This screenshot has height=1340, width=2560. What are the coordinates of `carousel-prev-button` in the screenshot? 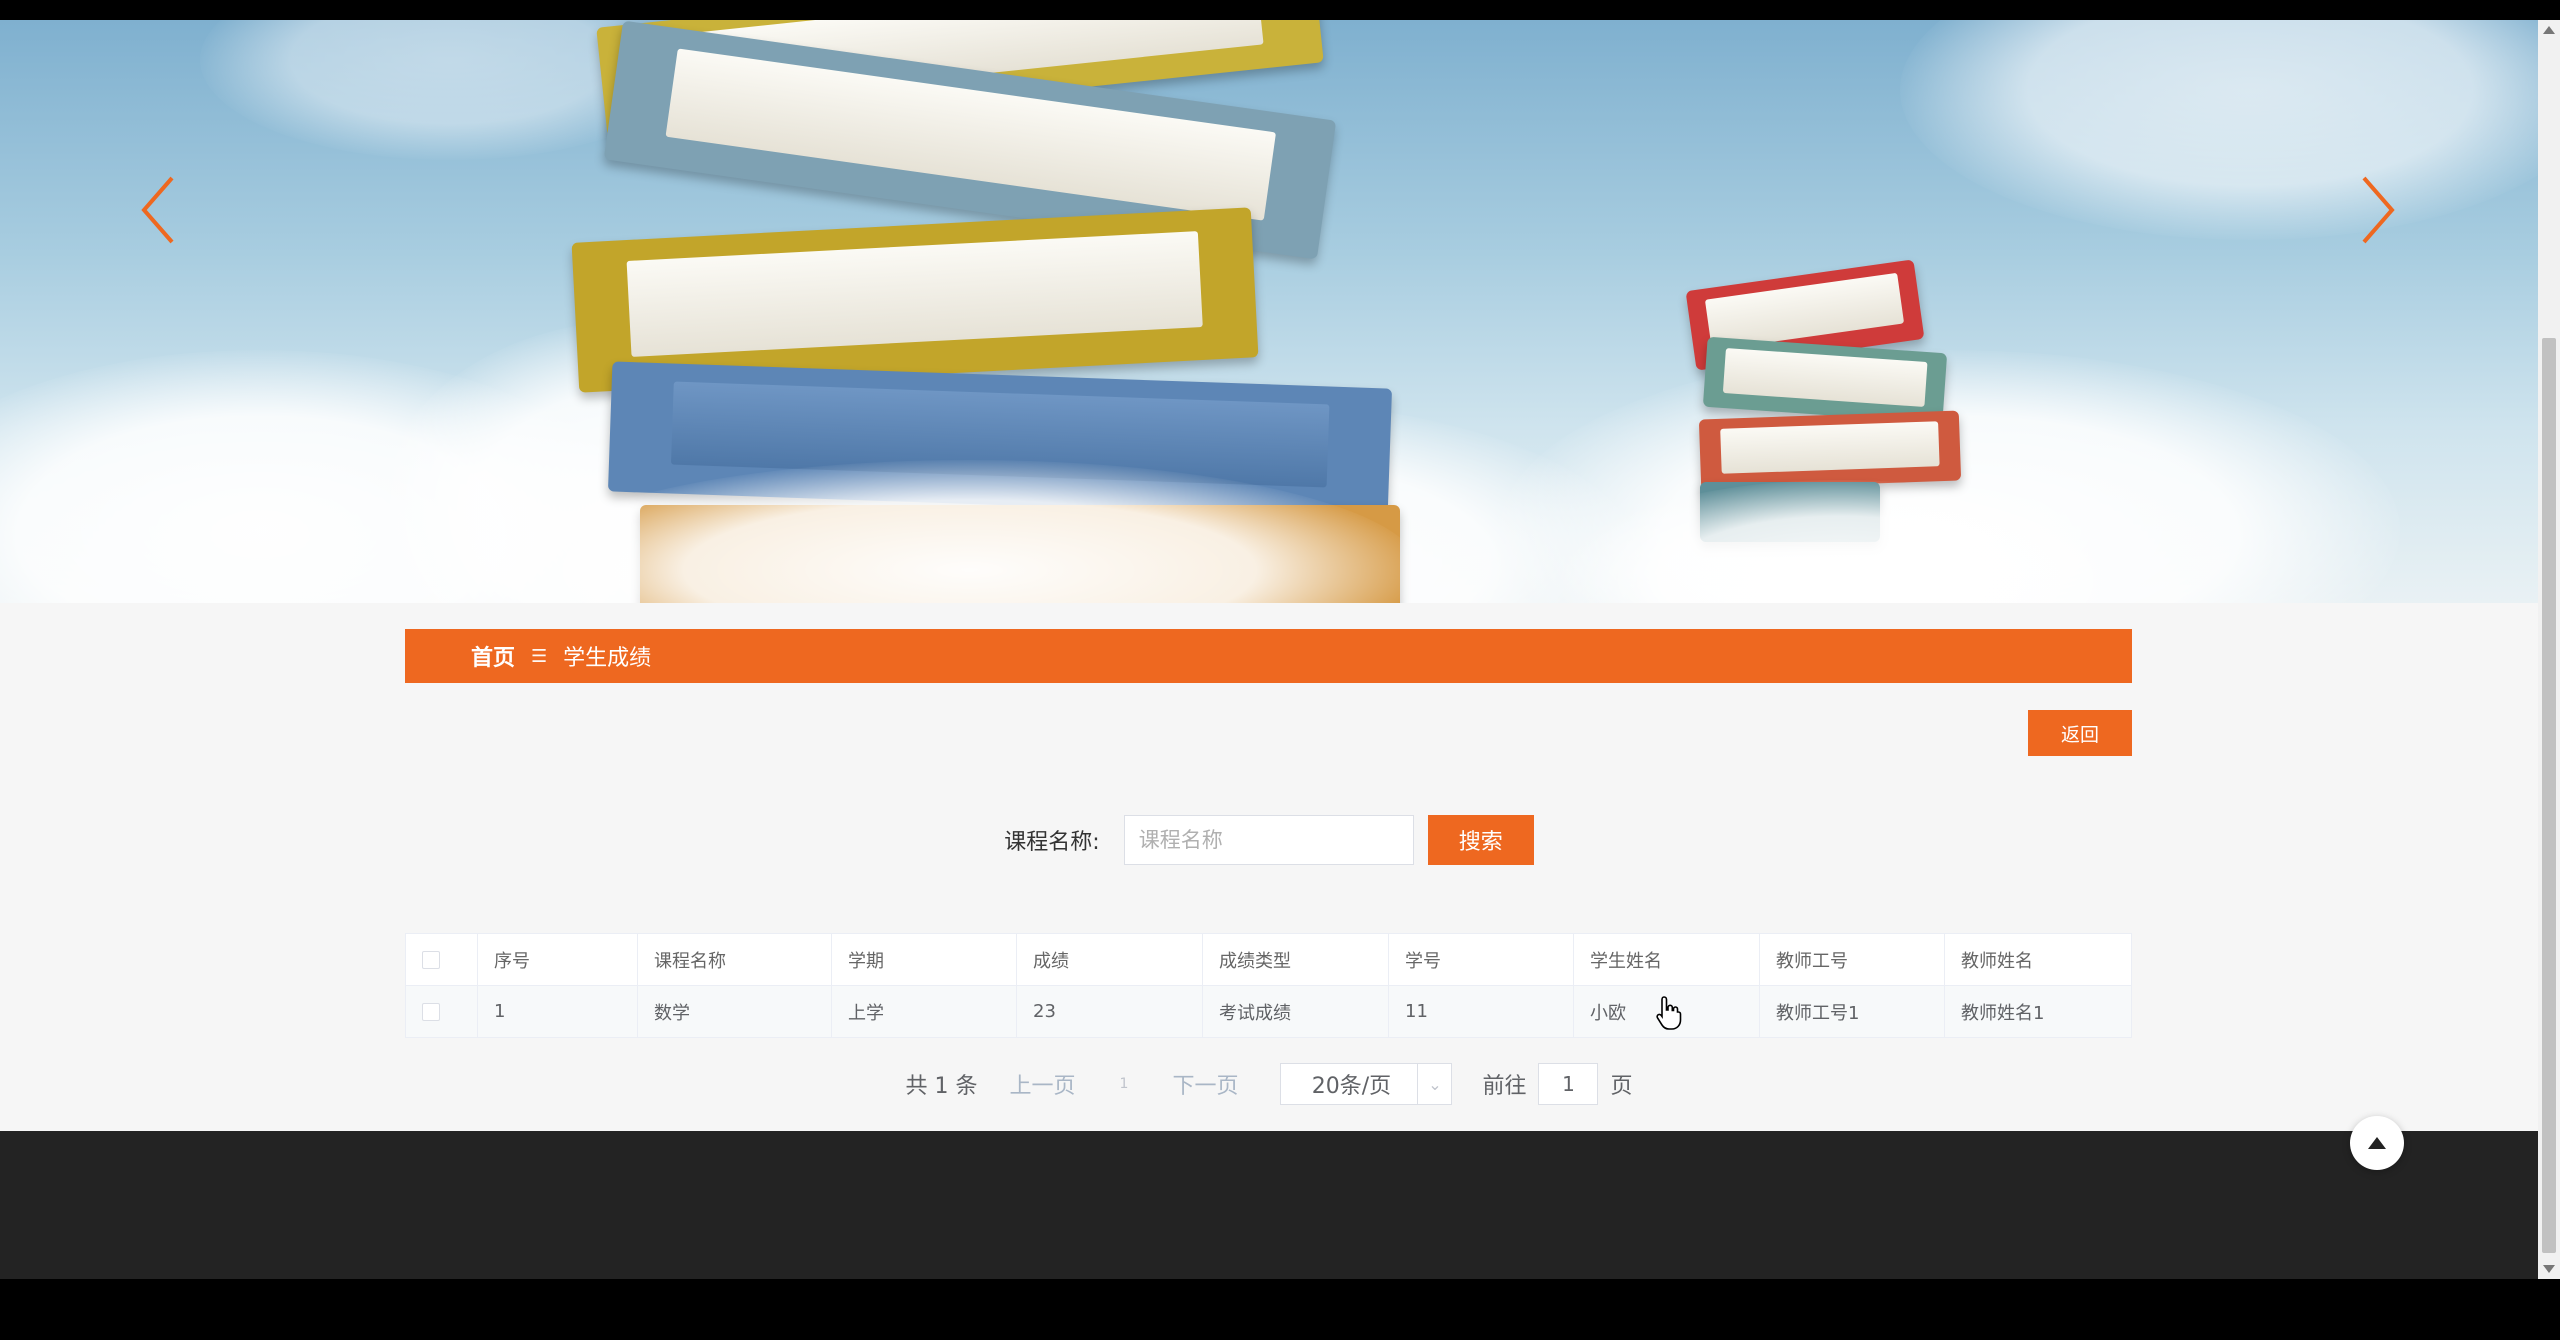 It's located at (158, 210).